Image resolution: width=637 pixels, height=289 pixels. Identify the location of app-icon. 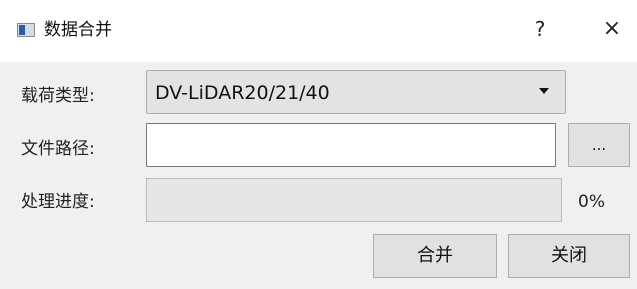
(26, 30).